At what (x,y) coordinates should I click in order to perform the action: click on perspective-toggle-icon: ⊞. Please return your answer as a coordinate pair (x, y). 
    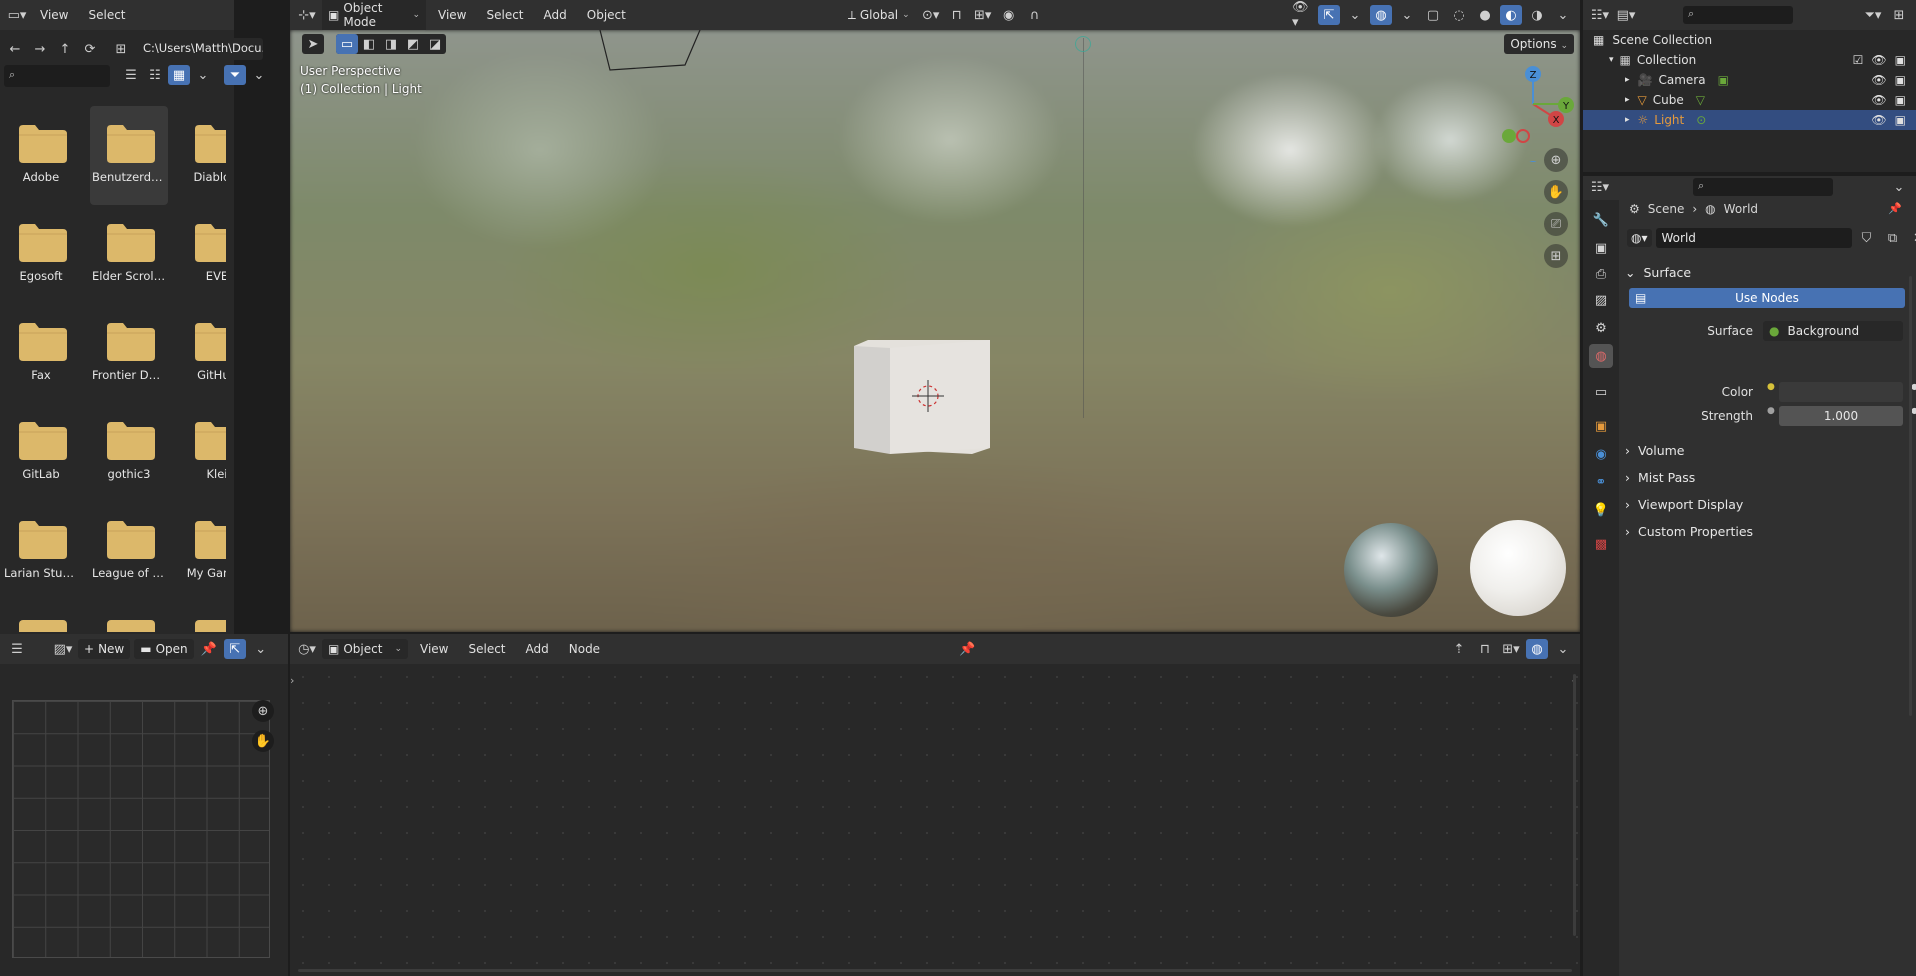
    Looking at the image, I should click on (1556, 256).